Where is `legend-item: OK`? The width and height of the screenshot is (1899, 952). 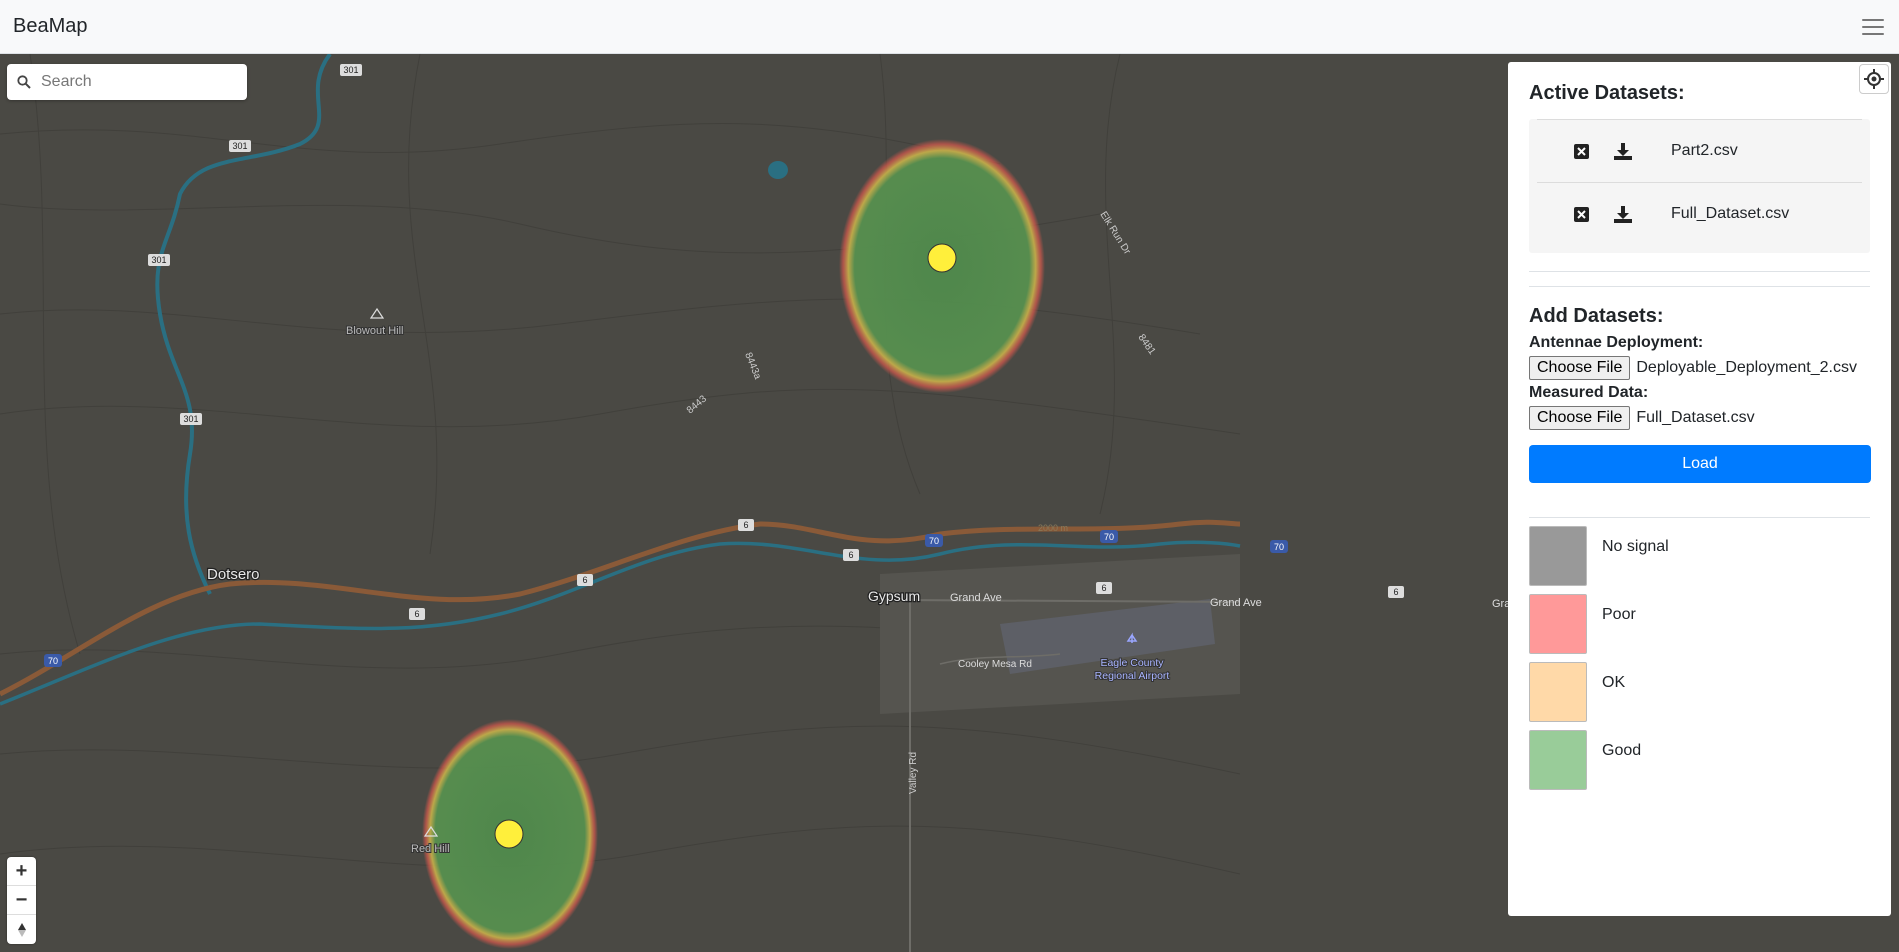 legend-item: OK is located at coordinates (1699, 692).